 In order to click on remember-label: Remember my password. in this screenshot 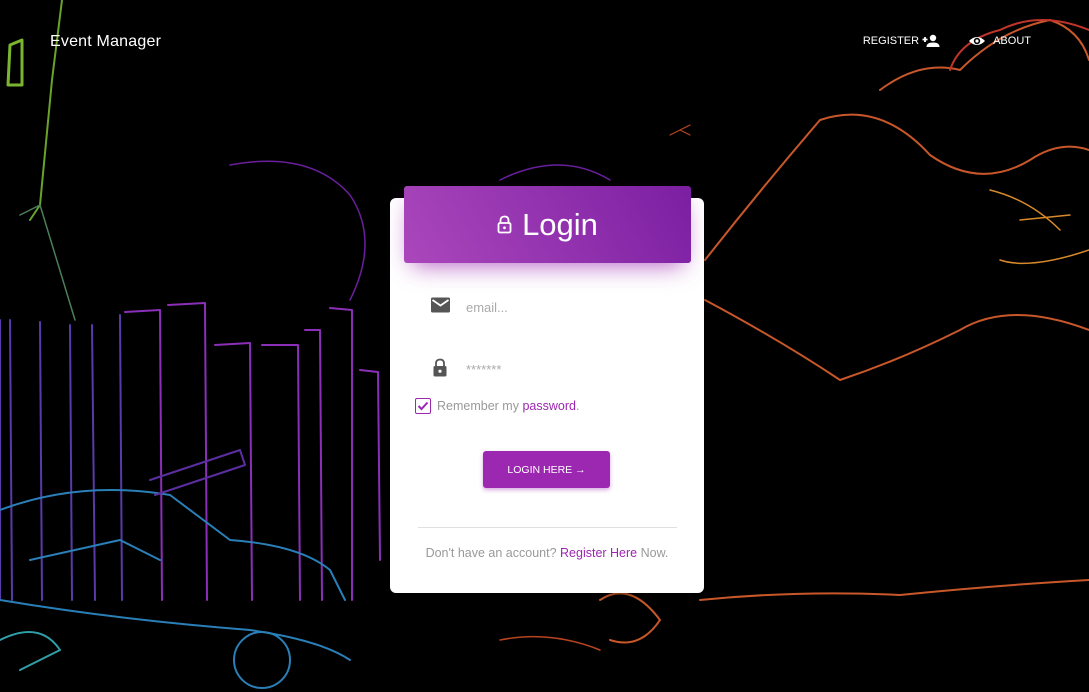, I will do `click(508, 406)`.